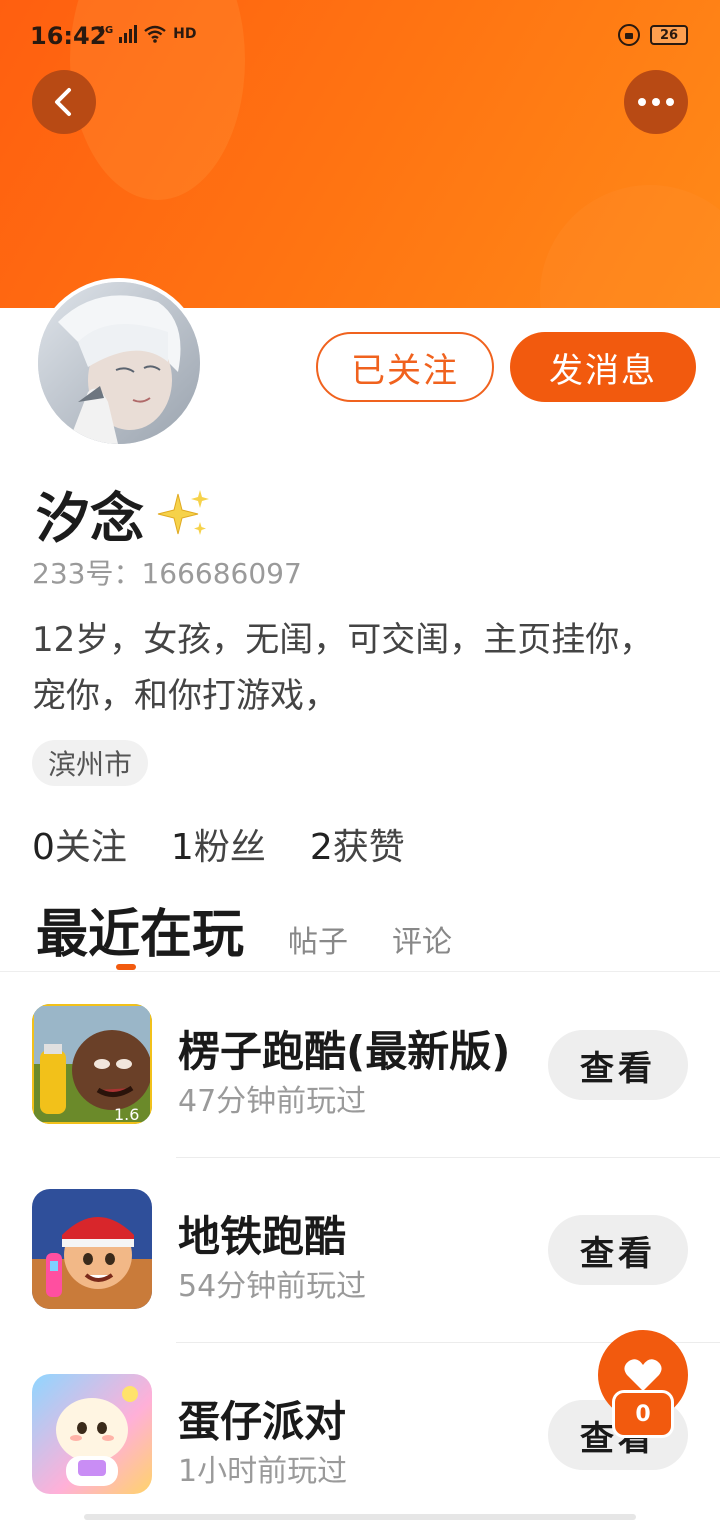 The image size is (720, 1520). I want to click on more-button, so click(656, 102).